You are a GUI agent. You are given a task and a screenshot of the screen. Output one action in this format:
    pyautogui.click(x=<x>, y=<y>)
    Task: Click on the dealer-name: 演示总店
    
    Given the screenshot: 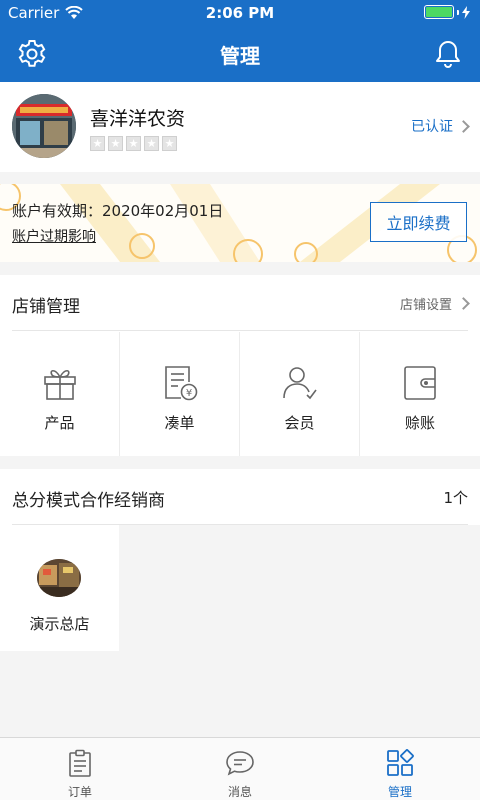 What is the action you would take?
    pyautogui.click(x=59, y=624)
    